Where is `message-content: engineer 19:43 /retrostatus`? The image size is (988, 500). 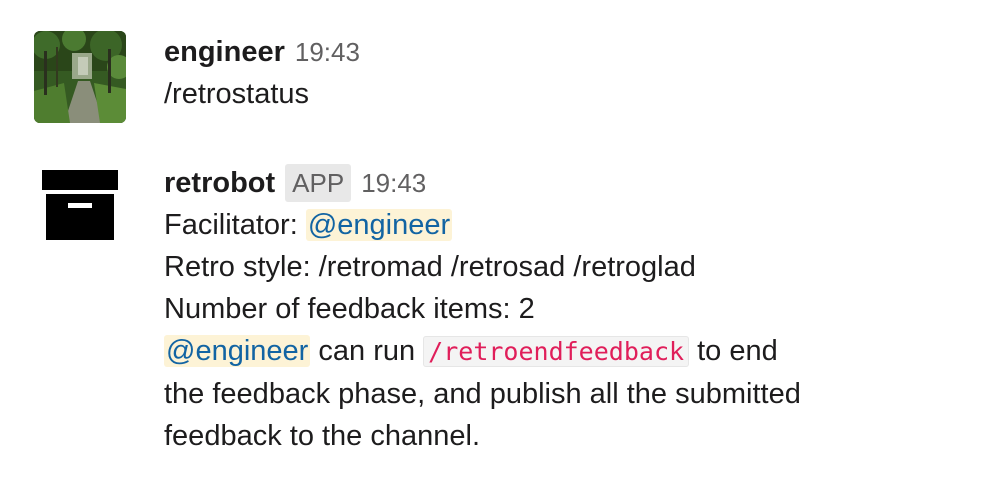 message-content: engineer 19:43 /retrostatus is located at coordinates (566, 73).